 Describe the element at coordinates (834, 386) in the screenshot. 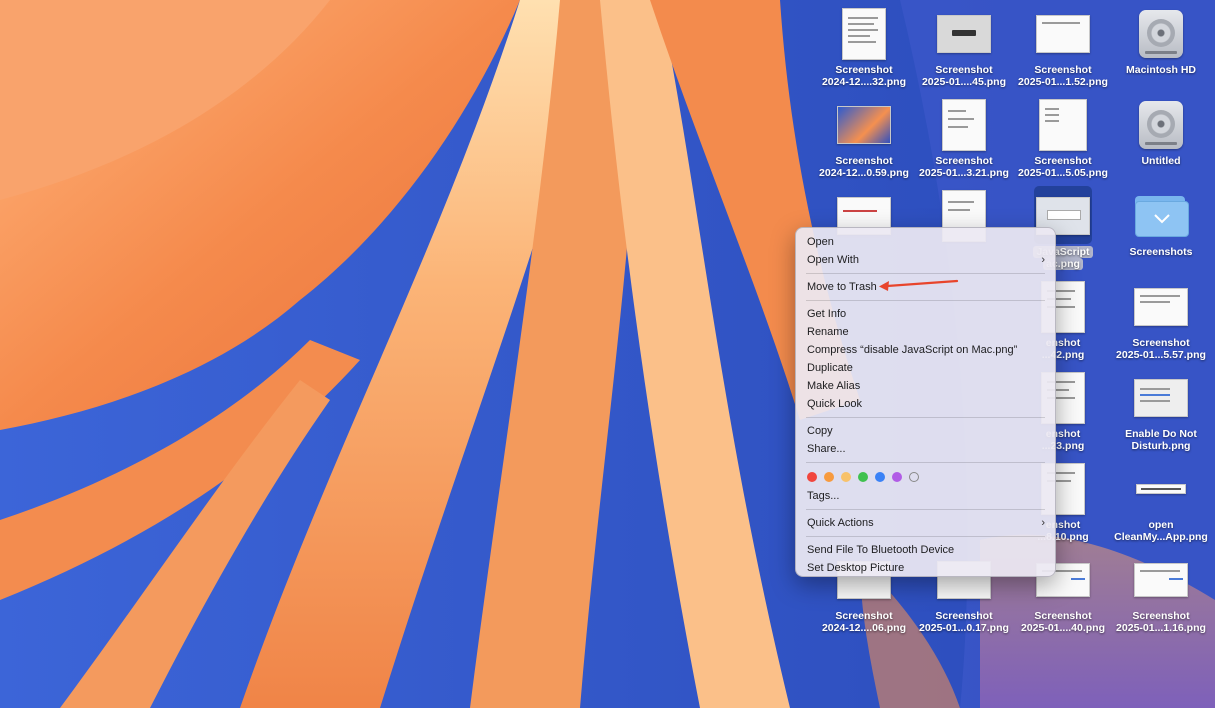

I see `menu-item-label: Make Alias` at that location.